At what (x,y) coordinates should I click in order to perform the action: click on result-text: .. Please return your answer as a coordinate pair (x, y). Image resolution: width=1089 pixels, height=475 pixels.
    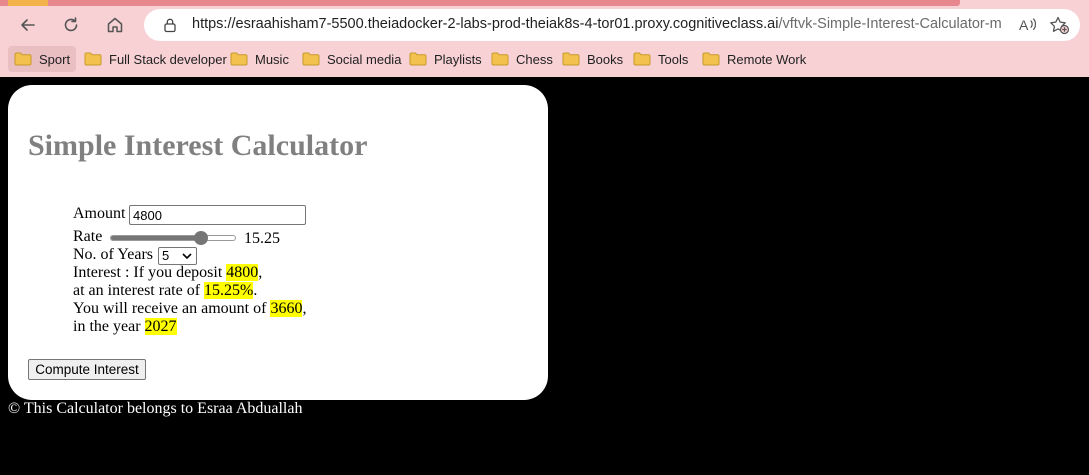
    Looking at the image, I should click on (255, 290).